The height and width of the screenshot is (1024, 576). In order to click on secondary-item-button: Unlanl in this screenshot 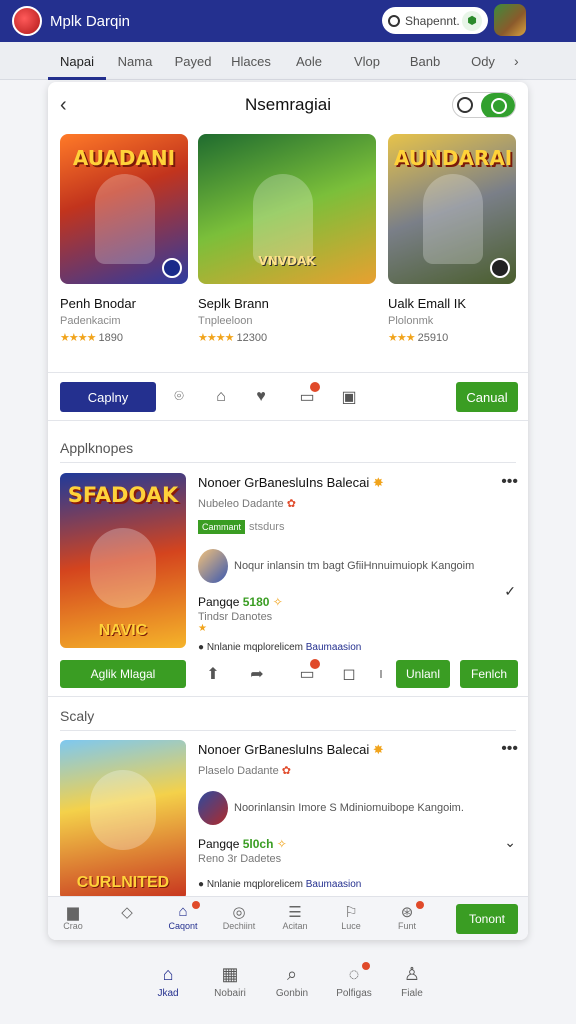, I will do `click(423, 674)`.